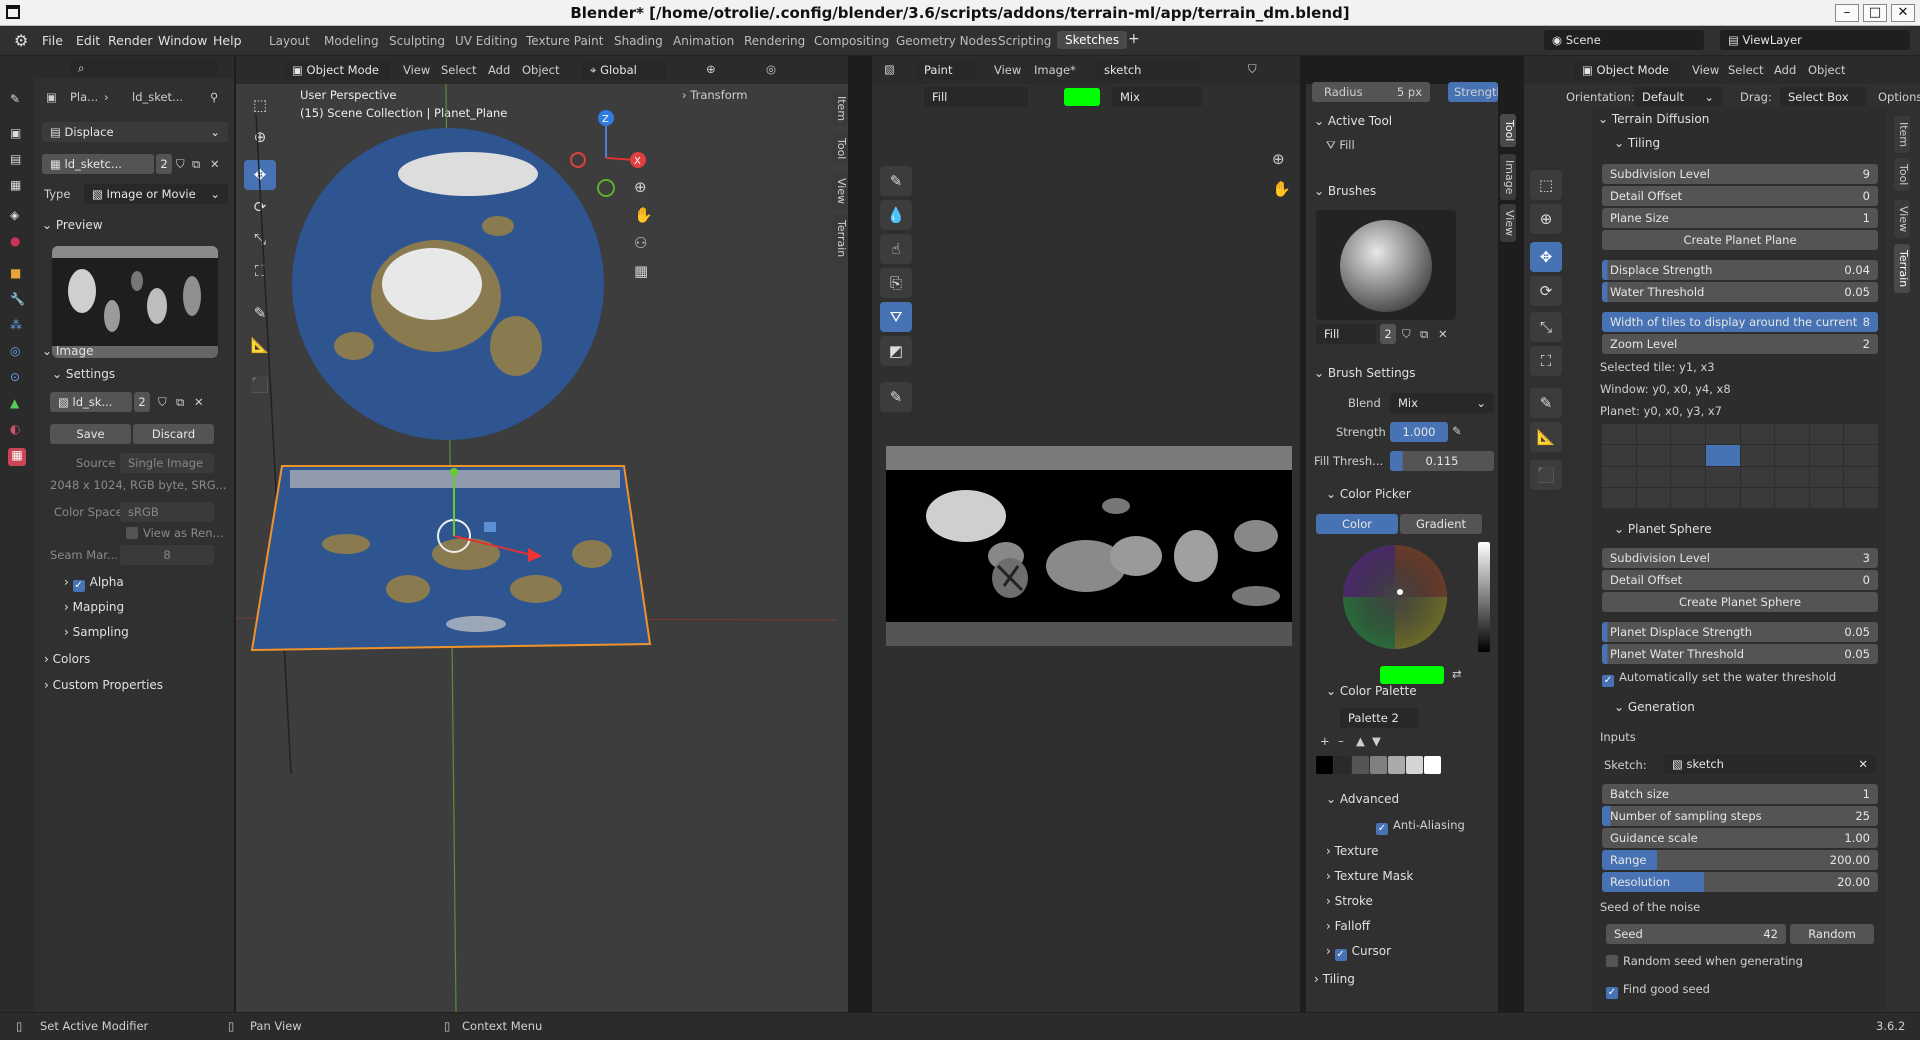 The width and height of the screenshot is (1920, 1040). What do you see at coordinates (52, 40) in the screenshot?
I see `menu-file: File` at bounding box center [52, 40].